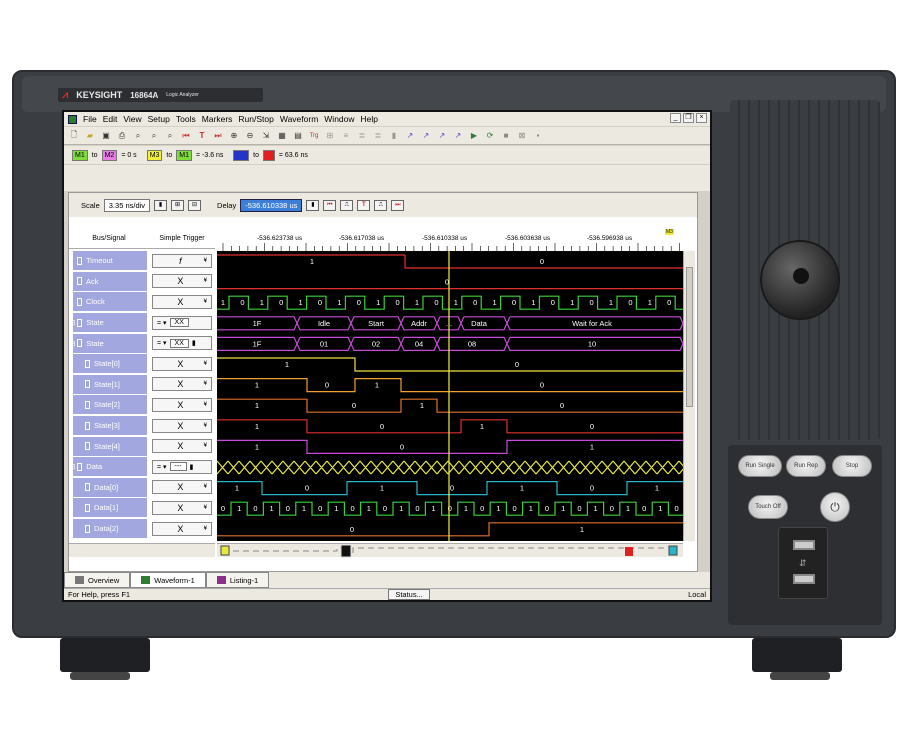  I want to click on menu-edit: Edit, so click(110, 119).